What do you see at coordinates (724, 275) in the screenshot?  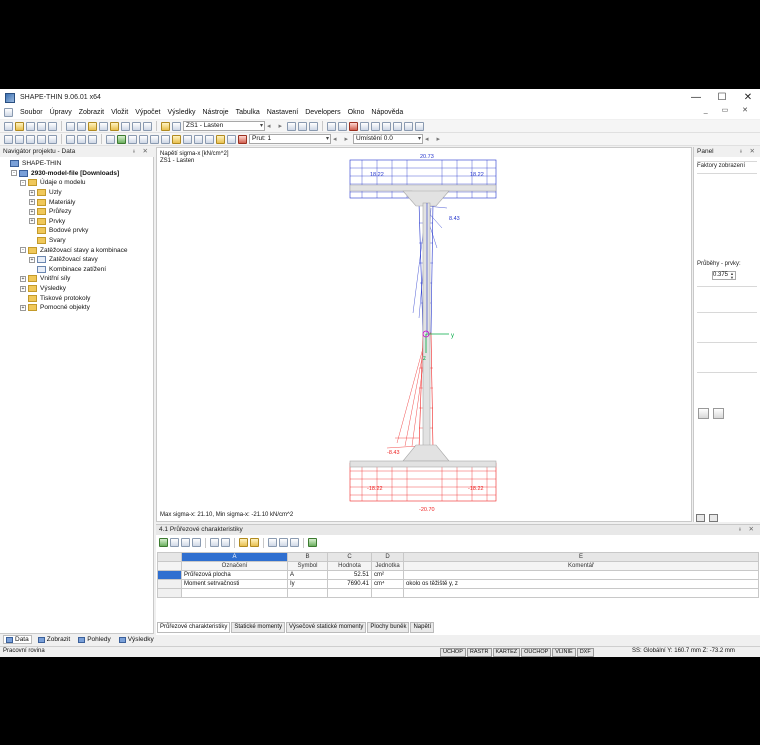 I see `diagram-factor-spinner: 0.375 ▲ ▼` at bounding box center [724, 275].